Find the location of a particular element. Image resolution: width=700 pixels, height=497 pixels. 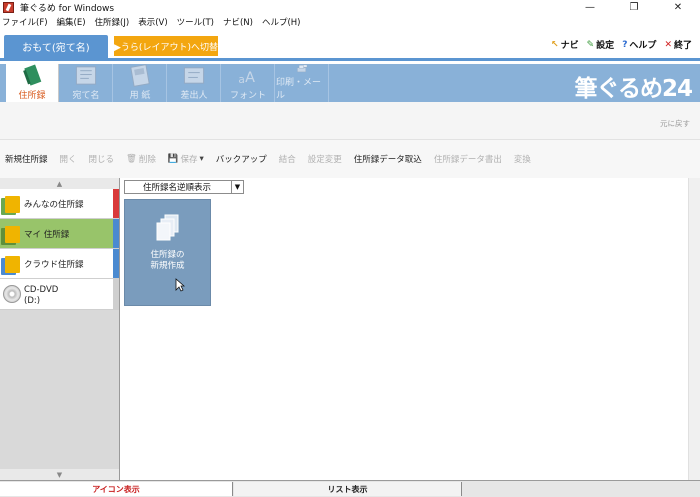

menu-file: ファイル(F) is located at coordinates (25, 22).